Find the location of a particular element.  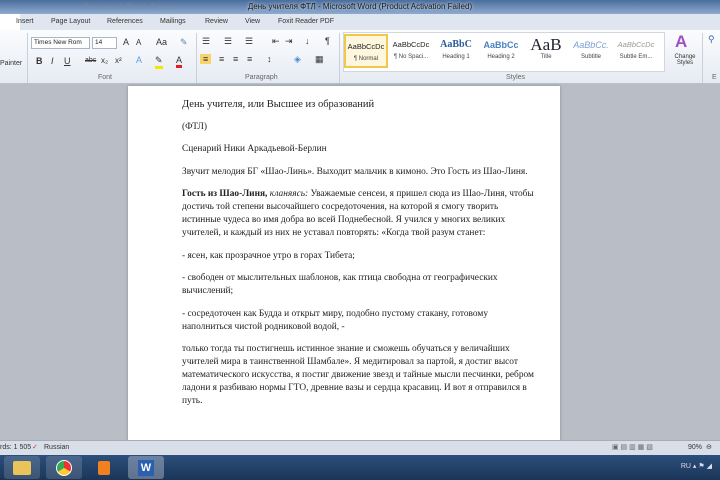

system-tray: RU ▴ ⚑ ◢ is located at coordinates (696, 466).